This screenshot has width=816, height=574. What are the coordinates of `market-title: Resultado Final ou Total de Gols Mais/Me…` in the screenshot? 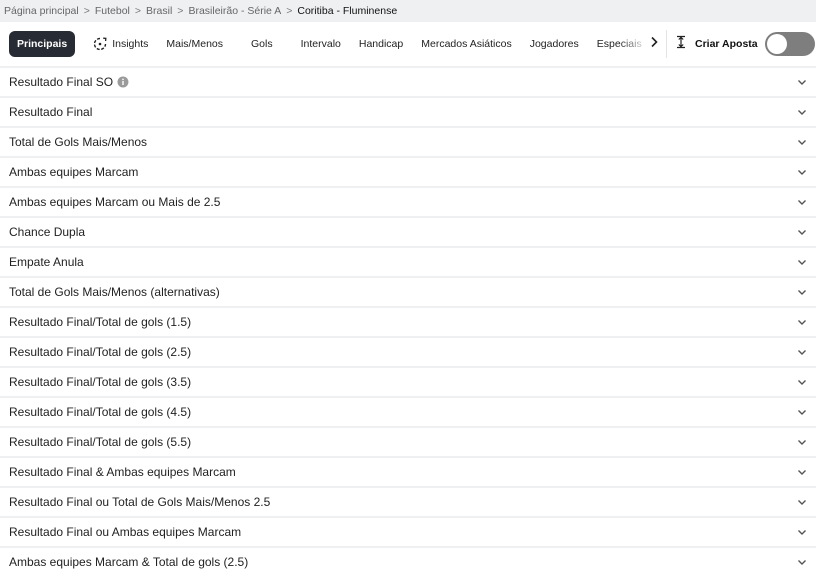 It's located at (140, 502).